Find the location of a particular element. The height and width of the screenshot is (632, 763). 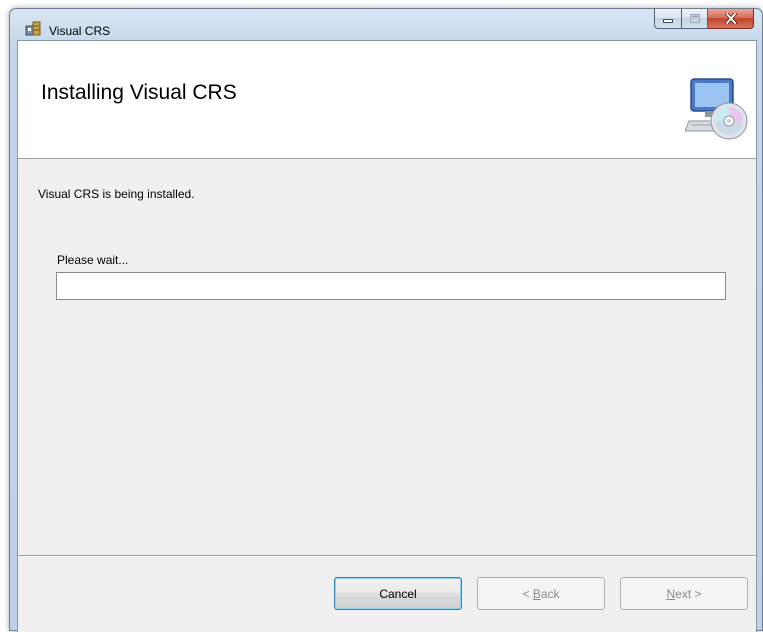

next-button-mnemonic: N is located at coordinates (671, 593).